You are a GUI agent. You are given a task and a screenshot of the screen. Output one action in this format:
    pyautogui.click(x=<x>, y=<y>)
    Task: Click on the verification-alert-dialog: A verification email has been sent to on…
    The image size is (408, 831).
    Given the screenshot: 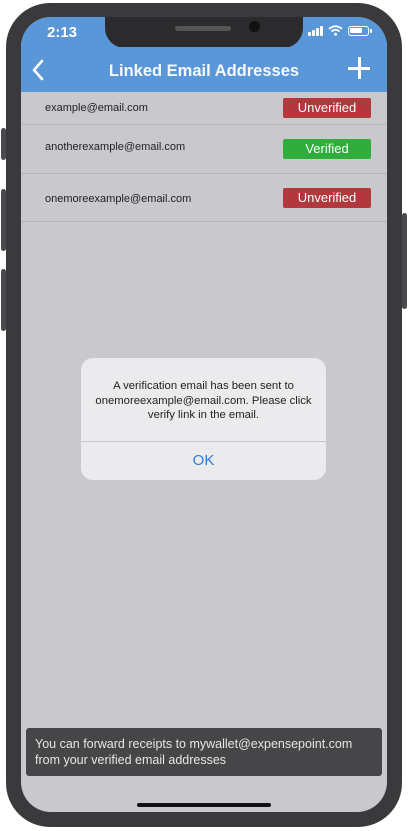 What is the action you would take?
    pyautogui.click(x=203, y=419)
    